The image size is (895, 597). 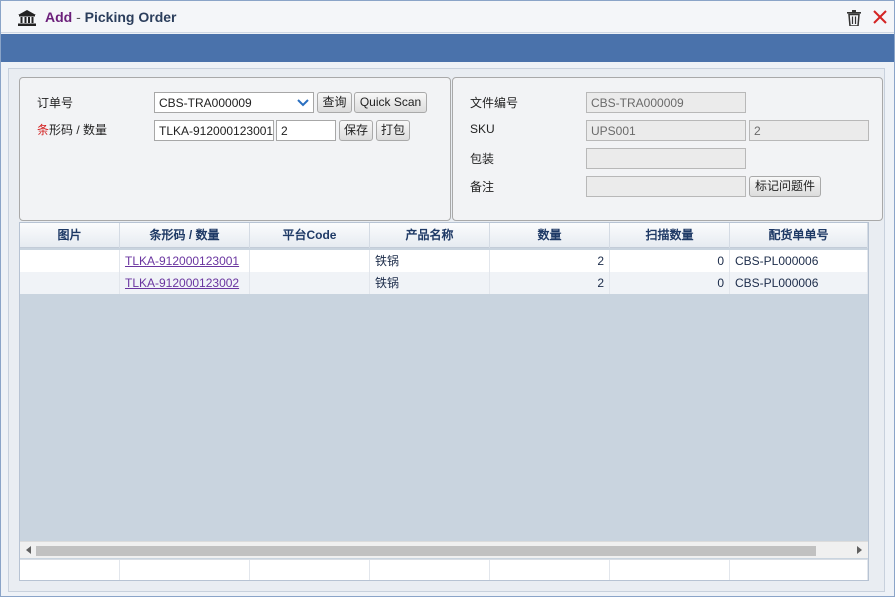 I want to click on barcode-qty-label: 条形码 / 数量, so click(x=72, y=129).